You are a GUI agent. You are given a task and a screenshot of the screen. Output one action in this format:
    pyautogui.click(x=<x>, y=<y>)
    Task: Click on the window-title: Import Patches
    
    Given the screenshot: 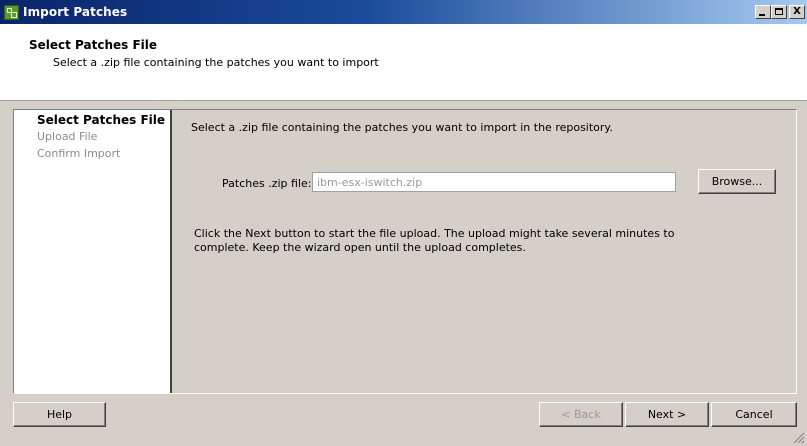 What is the action you would take?
    pyautogui.click(x=75, y=12)
    